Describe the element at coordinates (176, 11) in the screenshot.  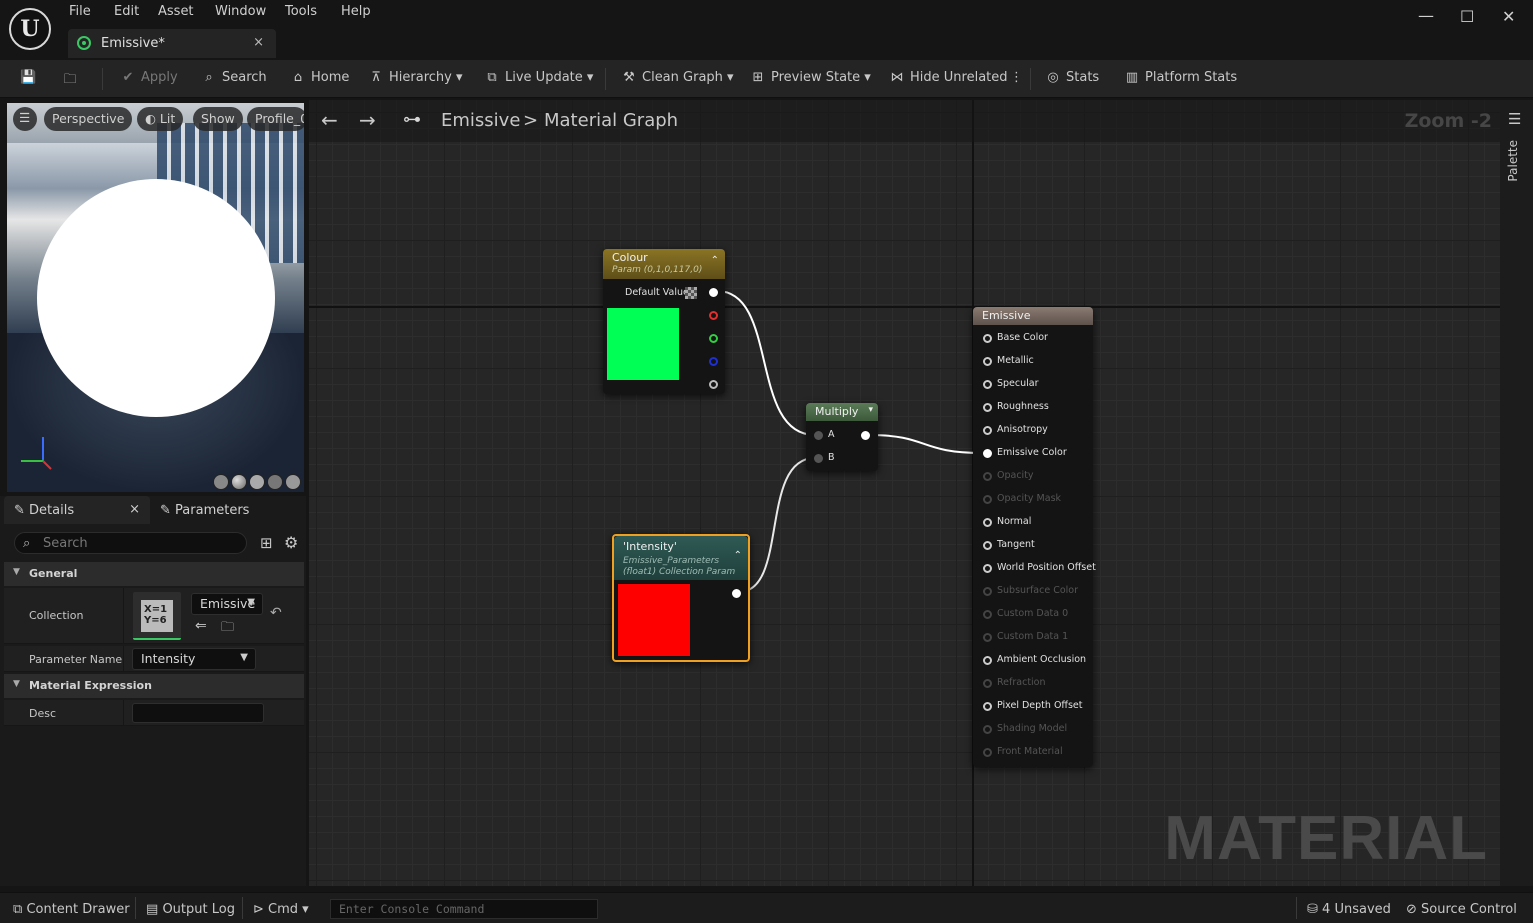
I see `menu-asset: Asset` at that location.